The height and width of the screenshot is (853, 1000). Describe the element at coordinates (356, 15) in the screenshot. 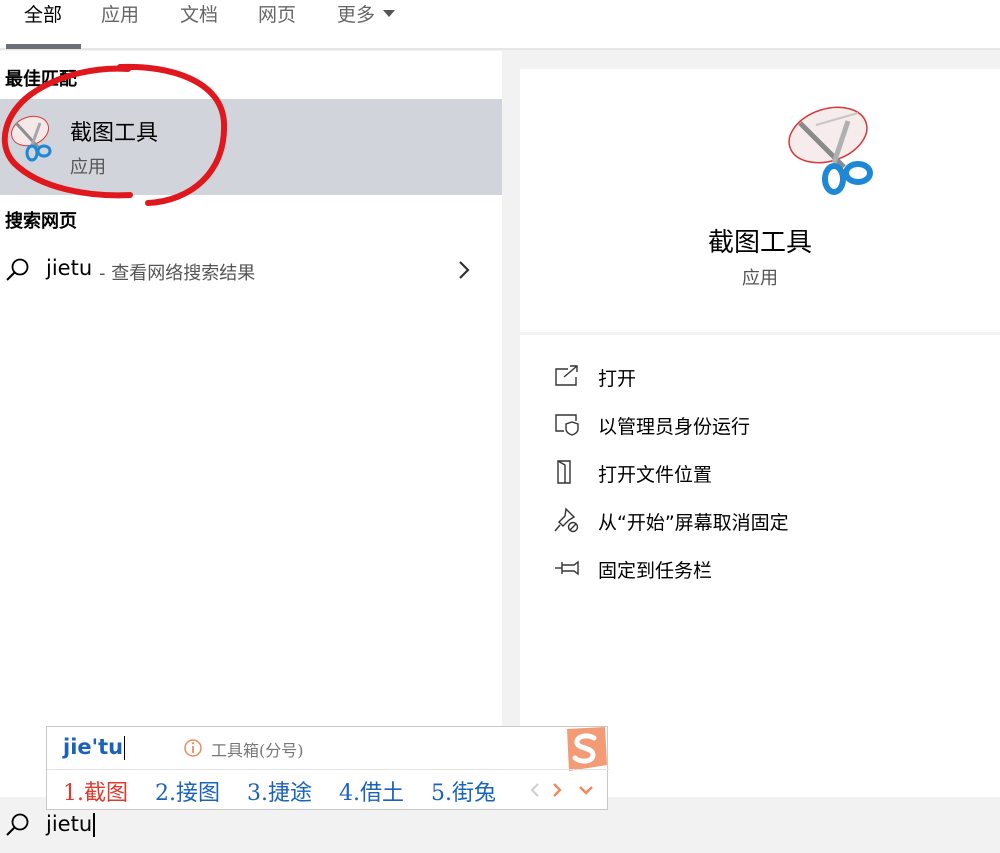

I see `tab-more-label: 更多` at that location.